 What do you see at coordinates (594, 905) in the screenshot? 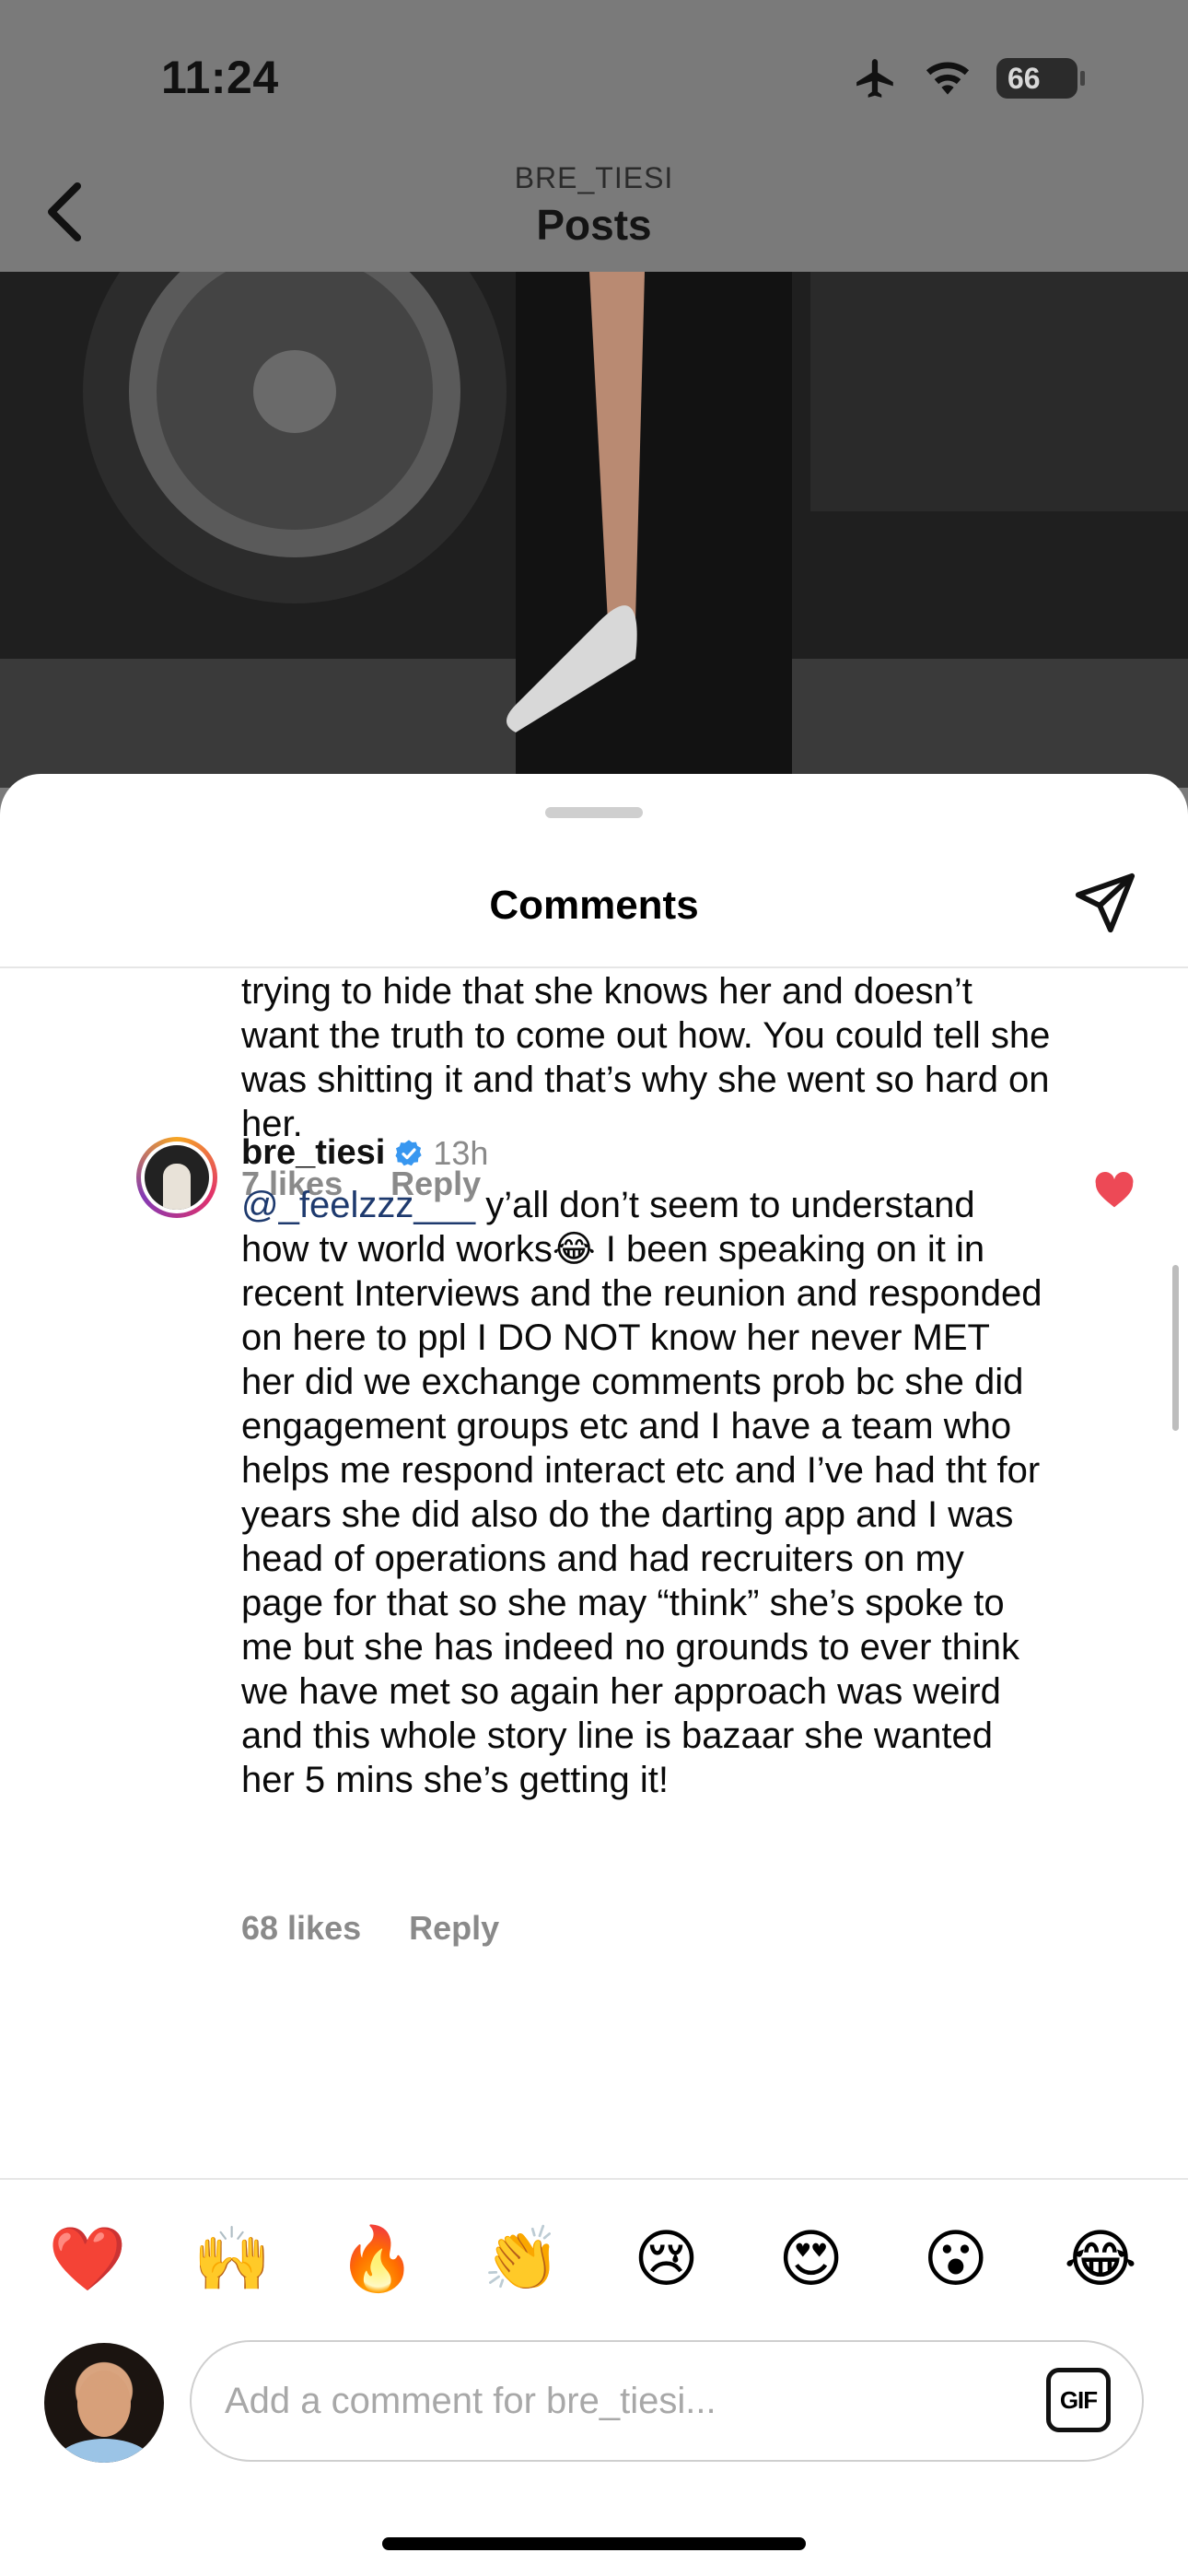
I see `sheet-title: Comments` at bounding box center [594, 905].